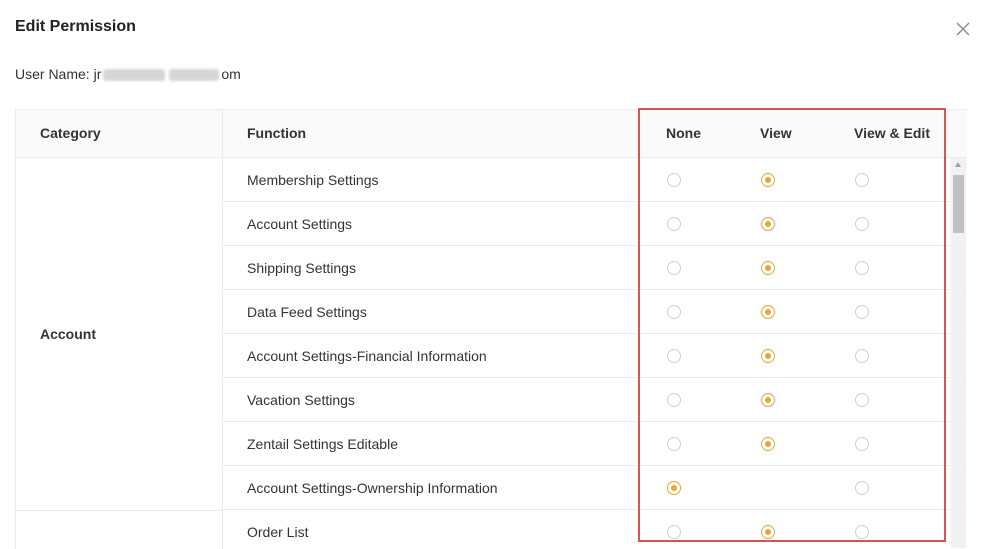 The image size is (997, 549). I want to click on function-label: Data Feed Settings, so click(307, 312).